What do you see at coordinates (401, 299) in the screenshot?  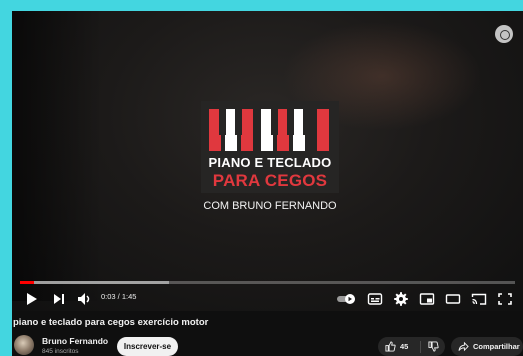 I see `settings-icon` at bounding box center [401, 299].